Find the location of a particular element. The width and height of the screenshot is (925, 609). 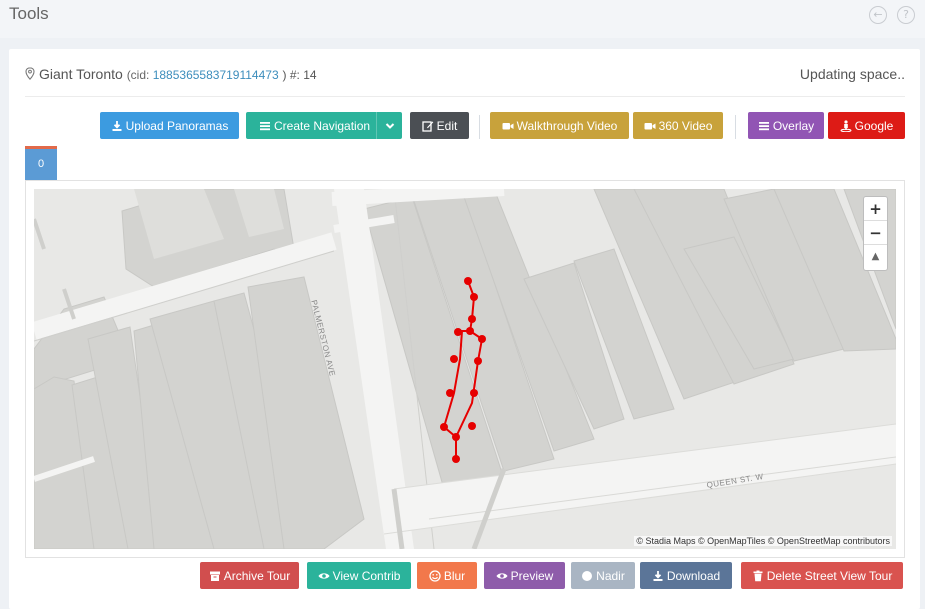

map-pin-icon is located at coordinates (30, 73).